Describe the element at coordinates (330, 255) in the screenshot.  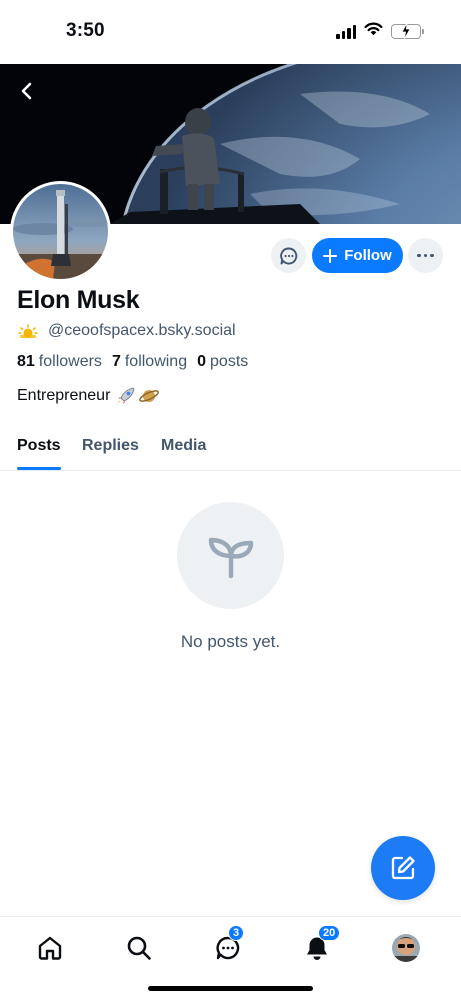
I see `plus-icon` at that location.